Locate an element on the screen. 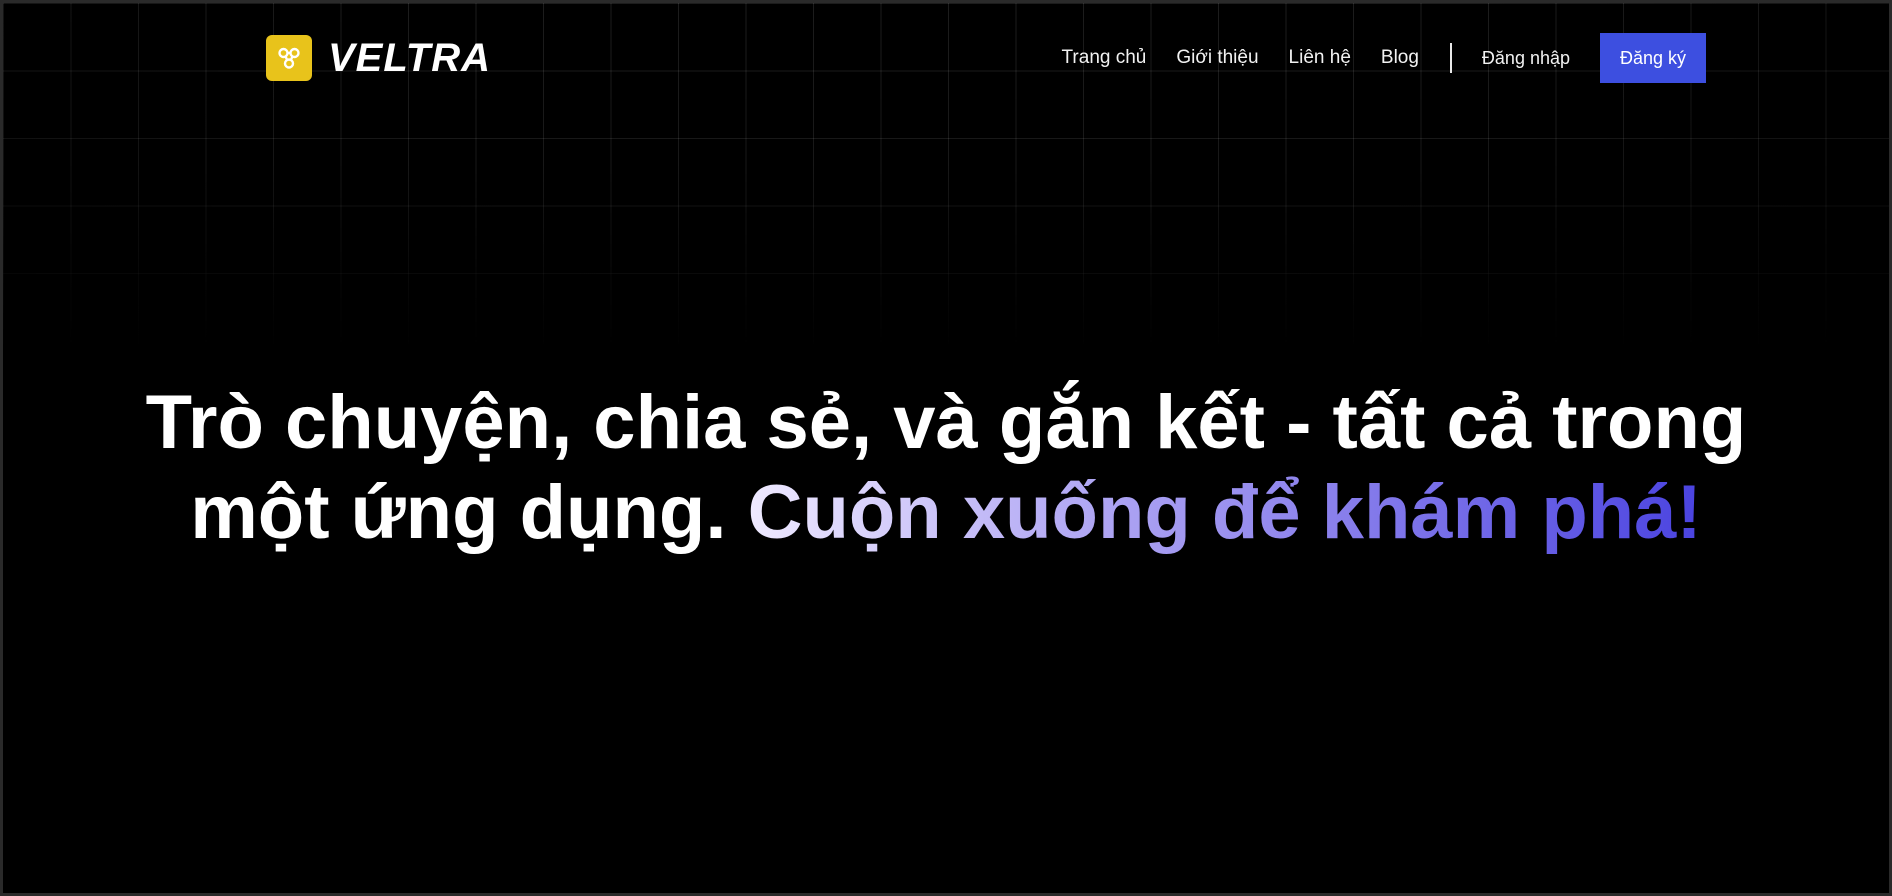 Image resolution: width=1892 pixels, height=896 pixels. nav-divider is located at coordinates (1450, 58).